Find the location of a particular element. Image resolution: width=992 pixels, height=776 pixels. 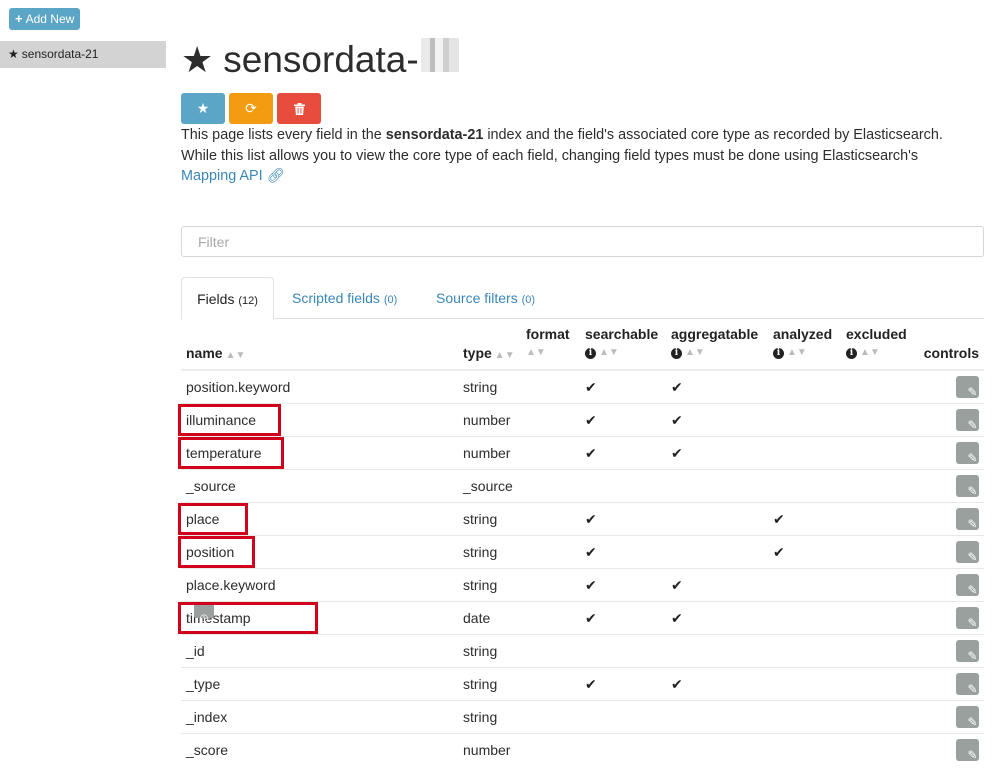

field-name: position is located at coordinates (210, 552).